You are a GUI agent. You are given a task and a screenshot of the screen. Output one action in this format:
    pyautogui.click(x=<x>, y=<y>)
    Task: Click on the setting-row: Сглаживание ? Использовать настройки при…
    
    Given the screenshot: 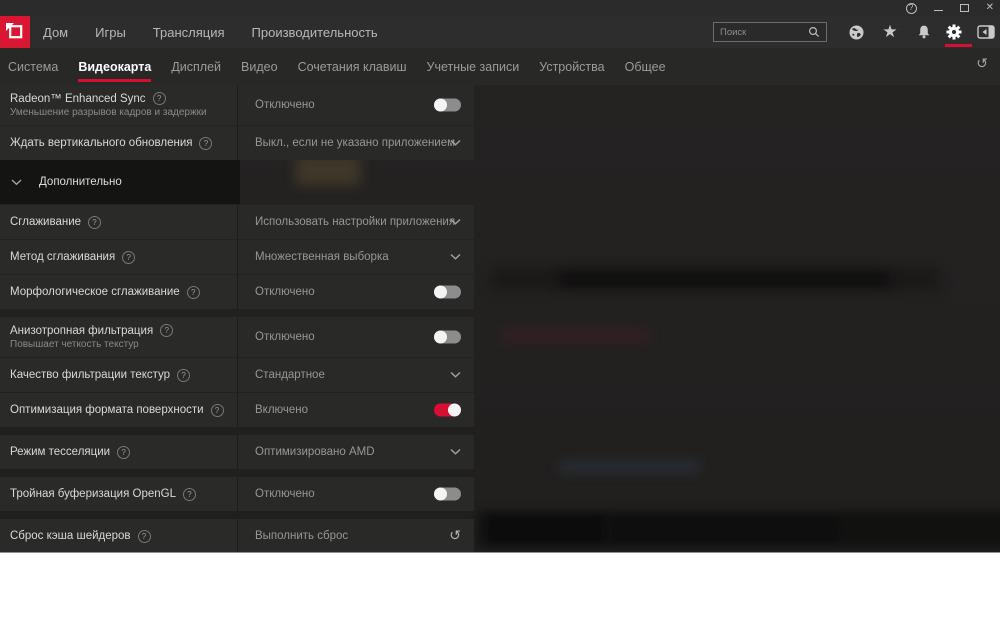 What is the action you would take?
    pyautogui.click(x=237, y=222)
    